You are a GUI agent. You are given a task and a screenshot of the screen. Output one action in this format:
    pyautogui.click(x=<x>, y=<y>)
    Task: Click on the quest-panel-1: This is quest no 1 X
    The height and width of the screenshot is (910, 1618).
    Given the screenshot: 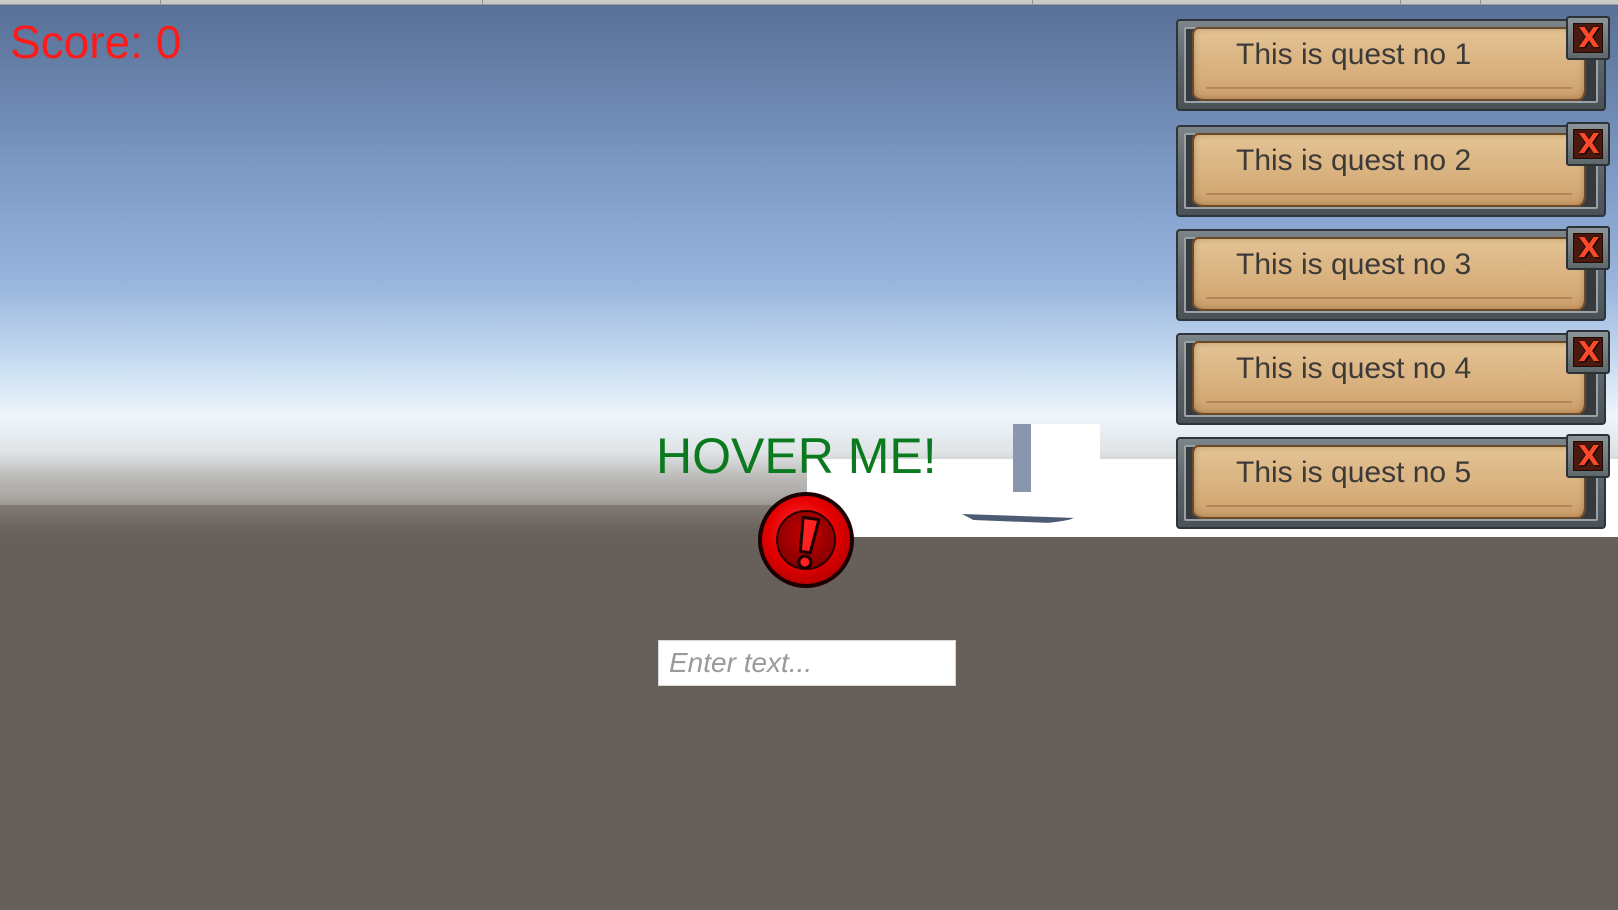 What is the action you would take?
    pyautogui.click(x=1394, y=64)
    